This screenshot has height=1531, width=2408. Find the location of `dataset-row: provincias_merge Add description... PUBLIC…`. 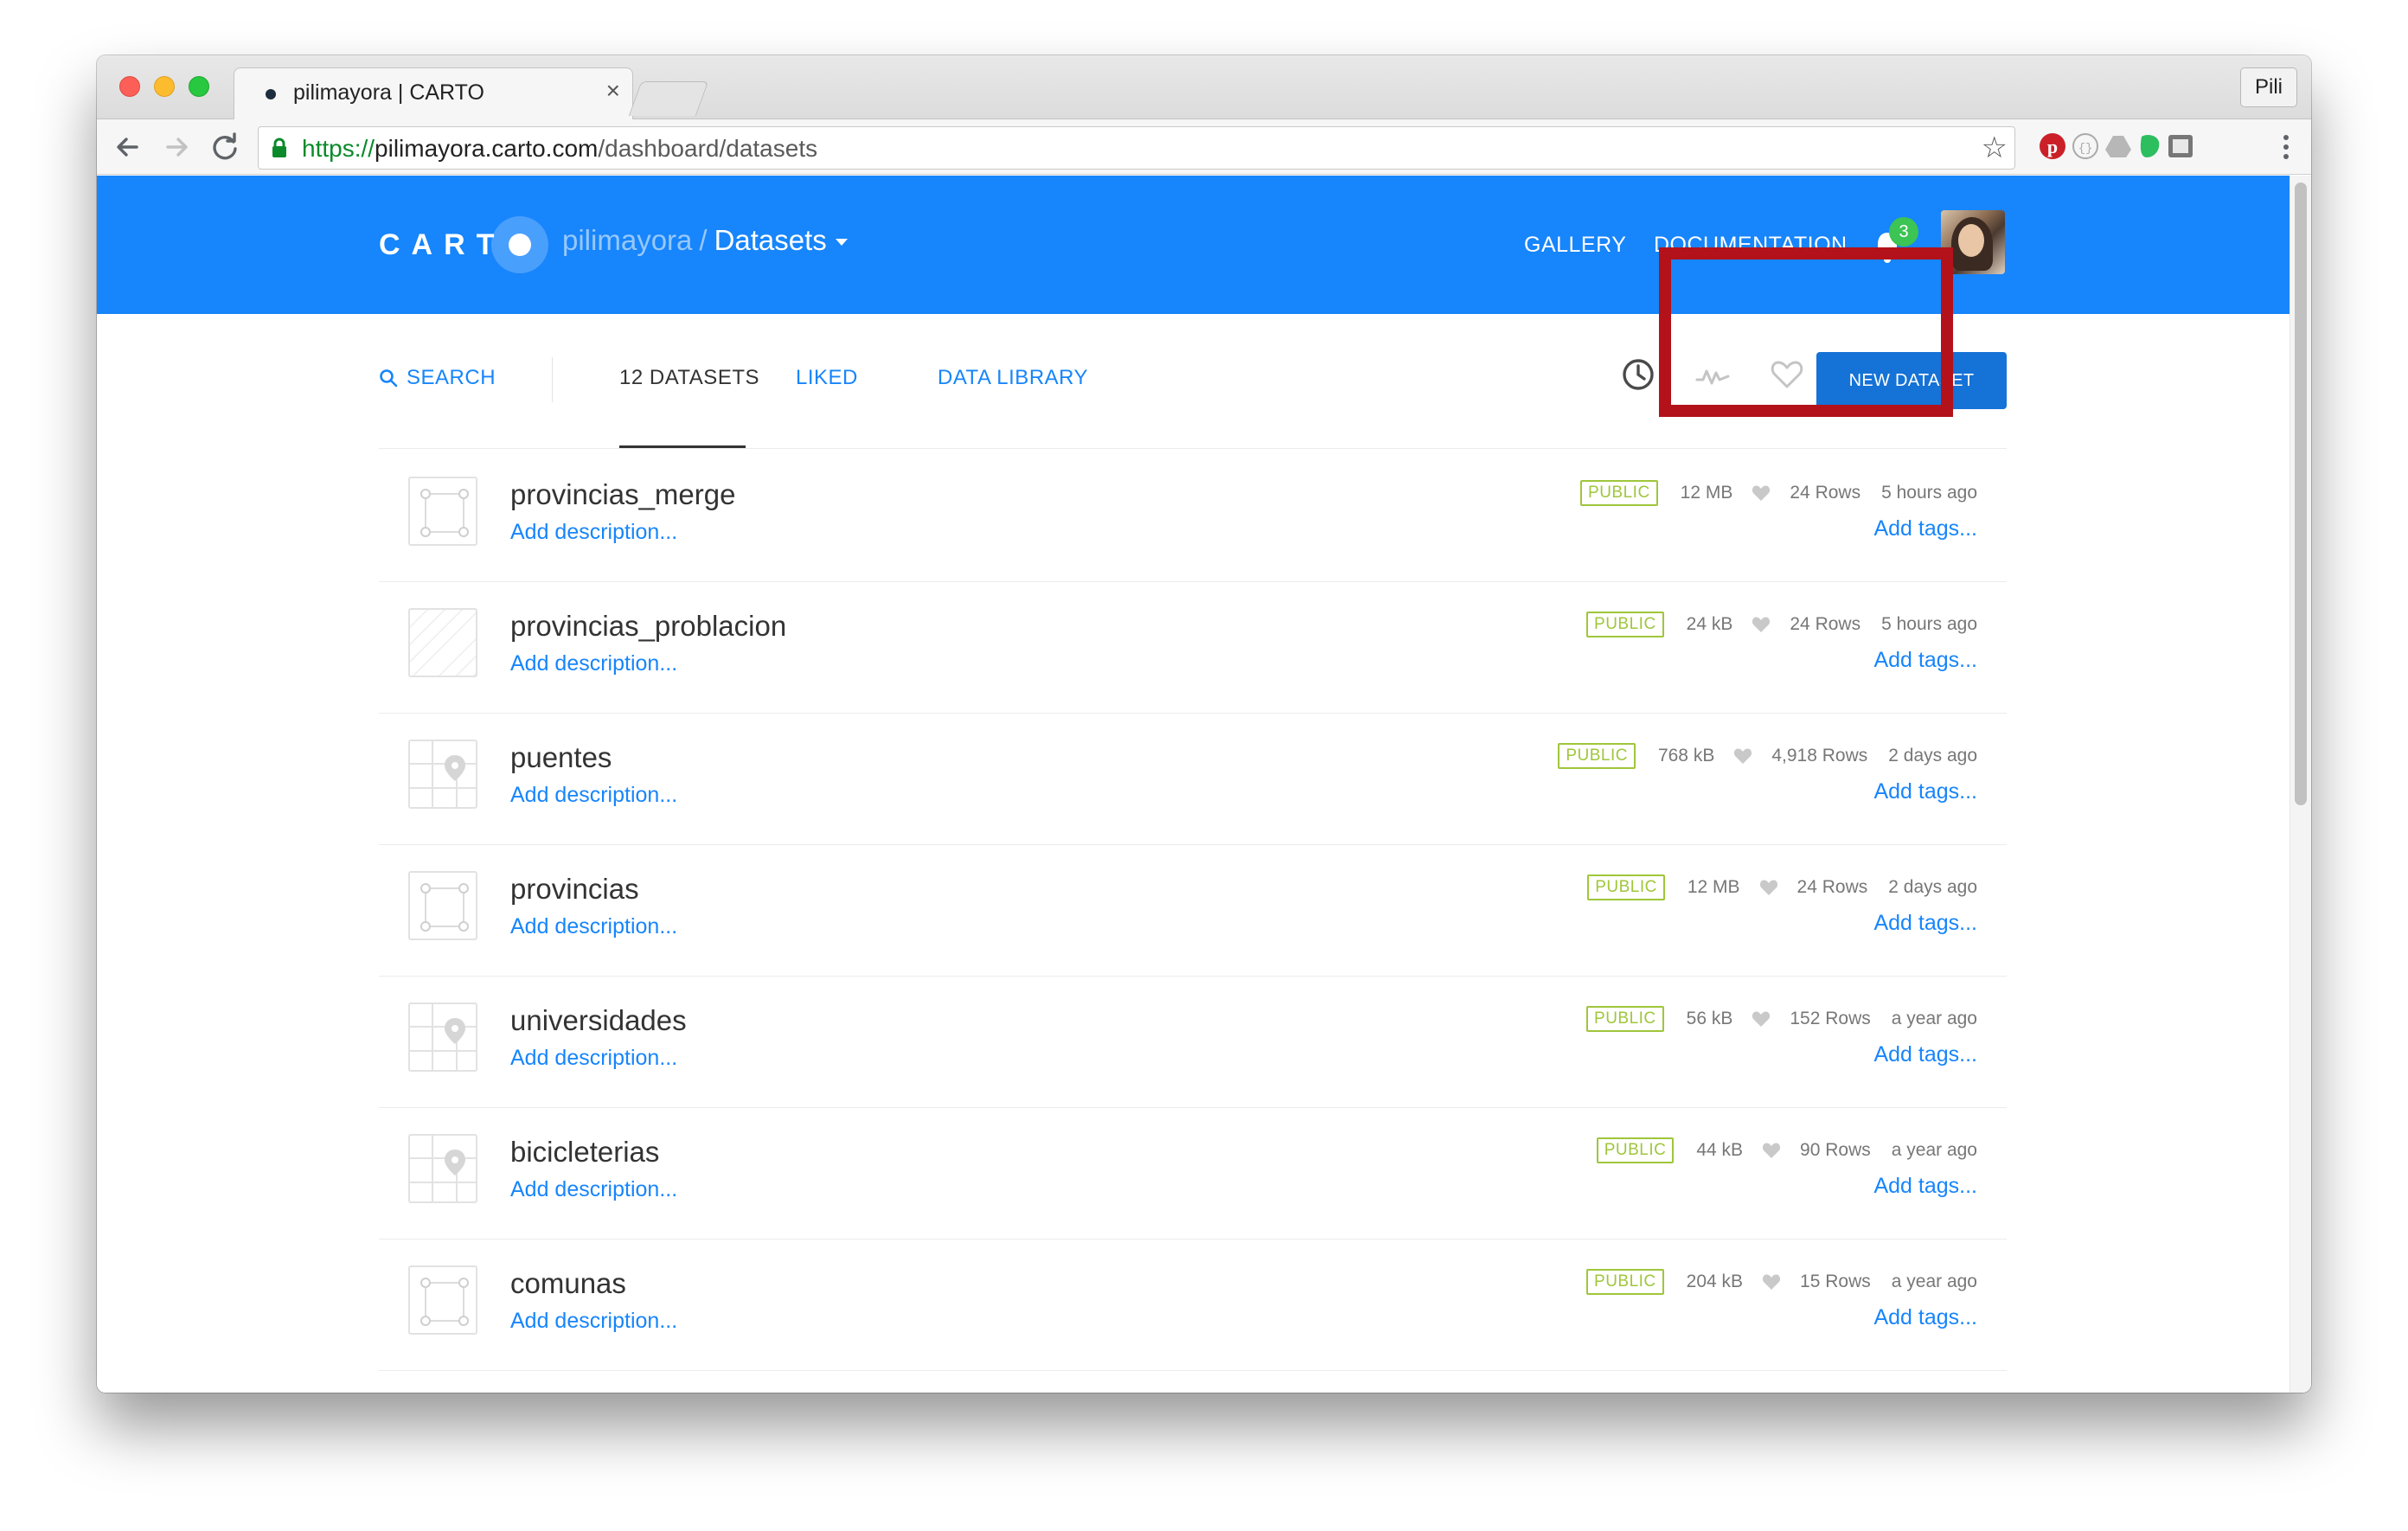

dataset-row: provincias_merge Add description... PUBLIC… is located at coordinates (1193, 516).